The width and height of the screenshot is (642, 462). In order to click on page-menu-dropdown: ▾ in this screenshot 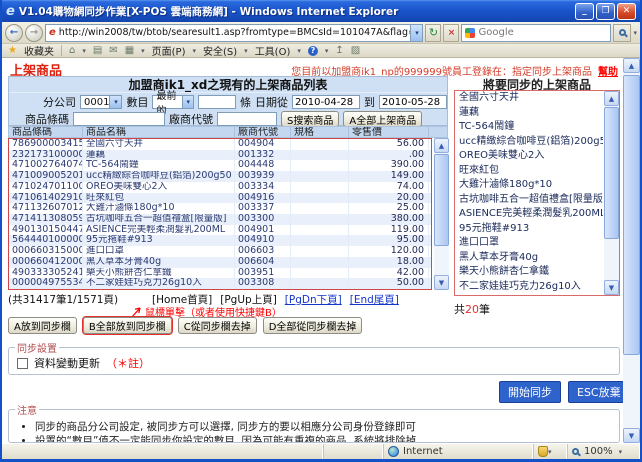, I will do `click(195, 51)`.